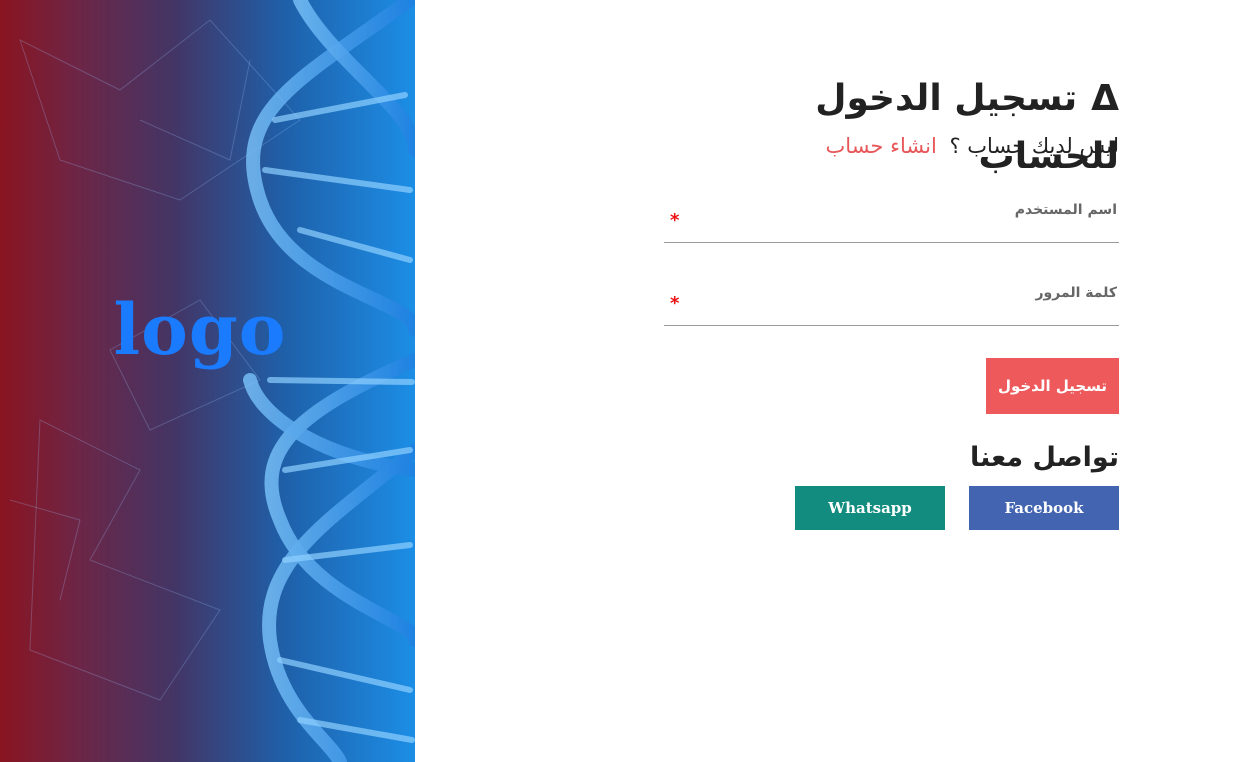 Image resolution: width=1260 pixels, height=762 pixels. I want to click on password-input, so click(891, 312).